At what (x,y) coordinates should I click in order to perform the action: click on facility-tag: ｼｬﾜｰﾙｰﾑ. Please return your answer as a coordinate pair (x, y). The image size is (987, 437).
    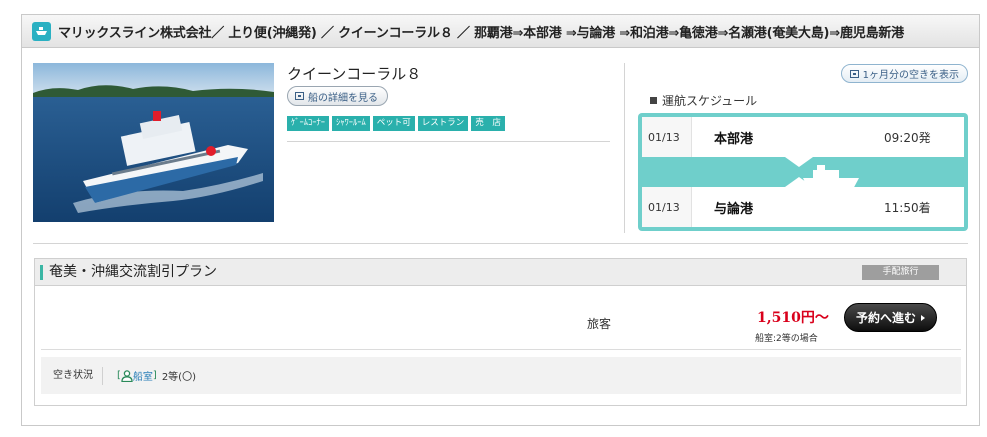
    Looking at the image, I should click on (351, 123).